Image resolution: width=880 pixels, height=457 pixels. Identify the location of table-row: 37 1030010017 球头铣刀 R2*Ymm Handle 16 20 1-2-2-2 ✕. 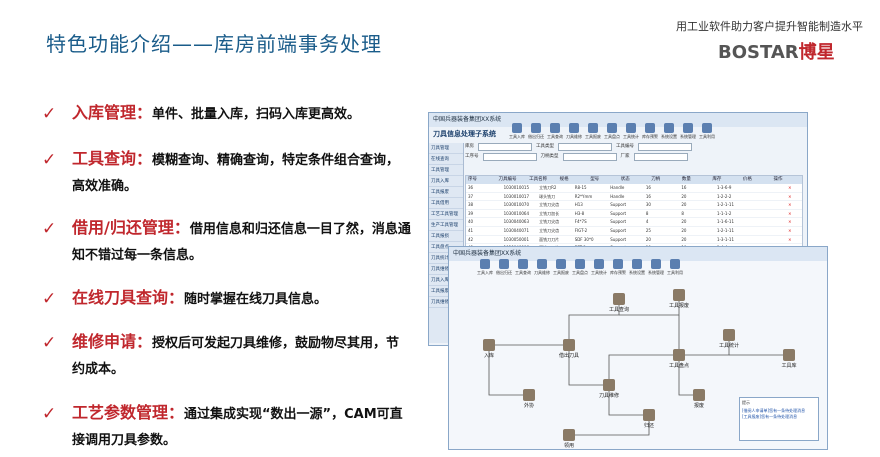
(634, 197).